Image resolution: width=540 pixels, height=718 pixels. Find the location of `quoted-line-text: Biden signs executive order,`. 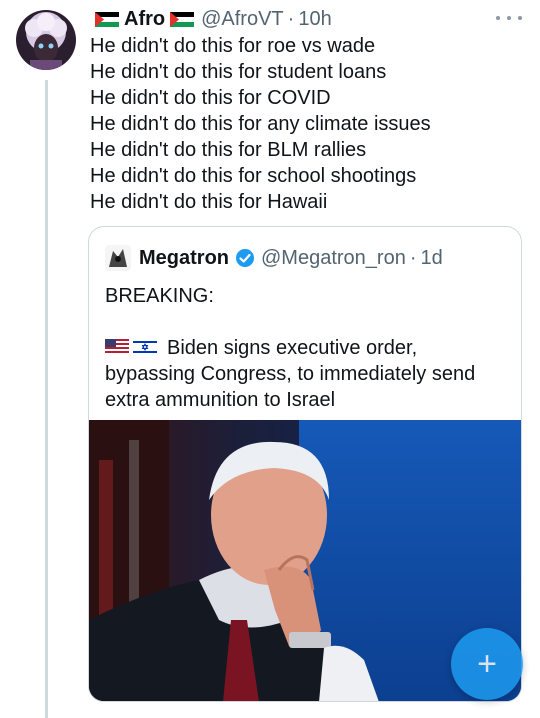

quoted-line-text: Biden signs executive order, is located at coordinates (292, 348).